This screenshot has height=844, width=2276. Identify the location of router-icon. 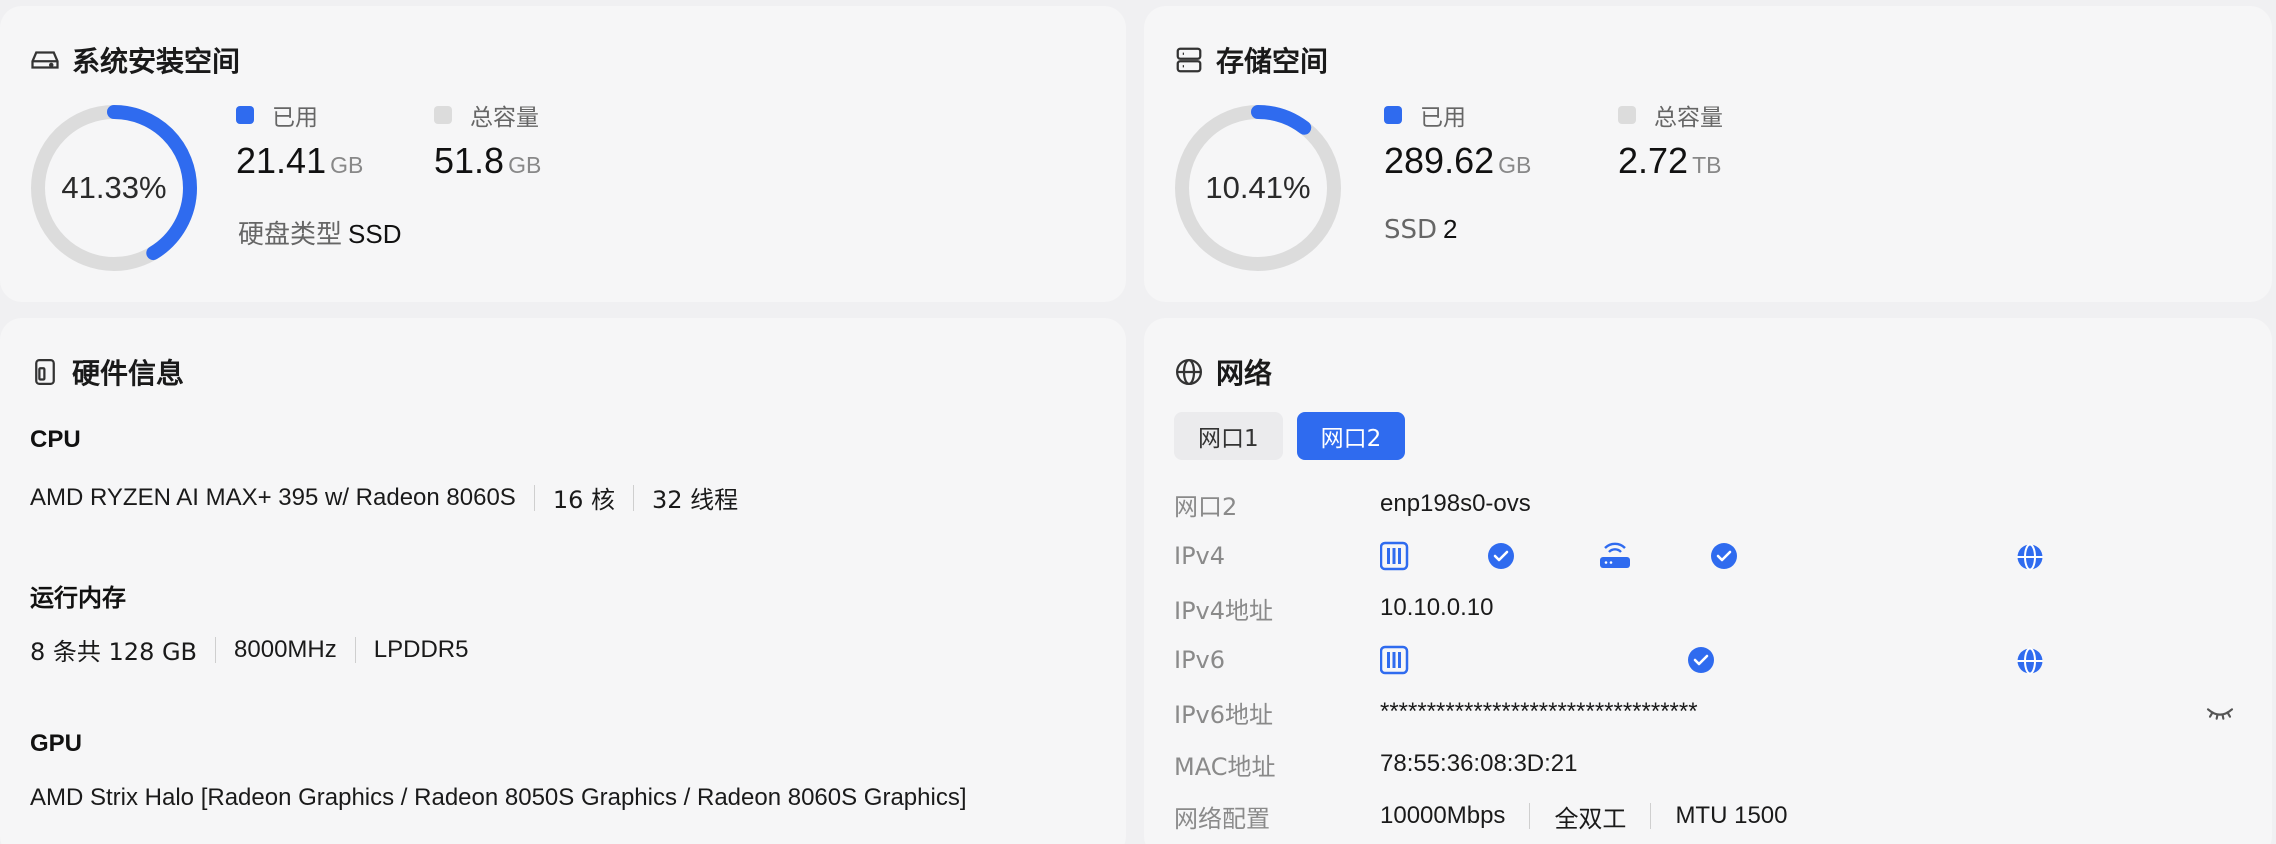
(1615, 555).